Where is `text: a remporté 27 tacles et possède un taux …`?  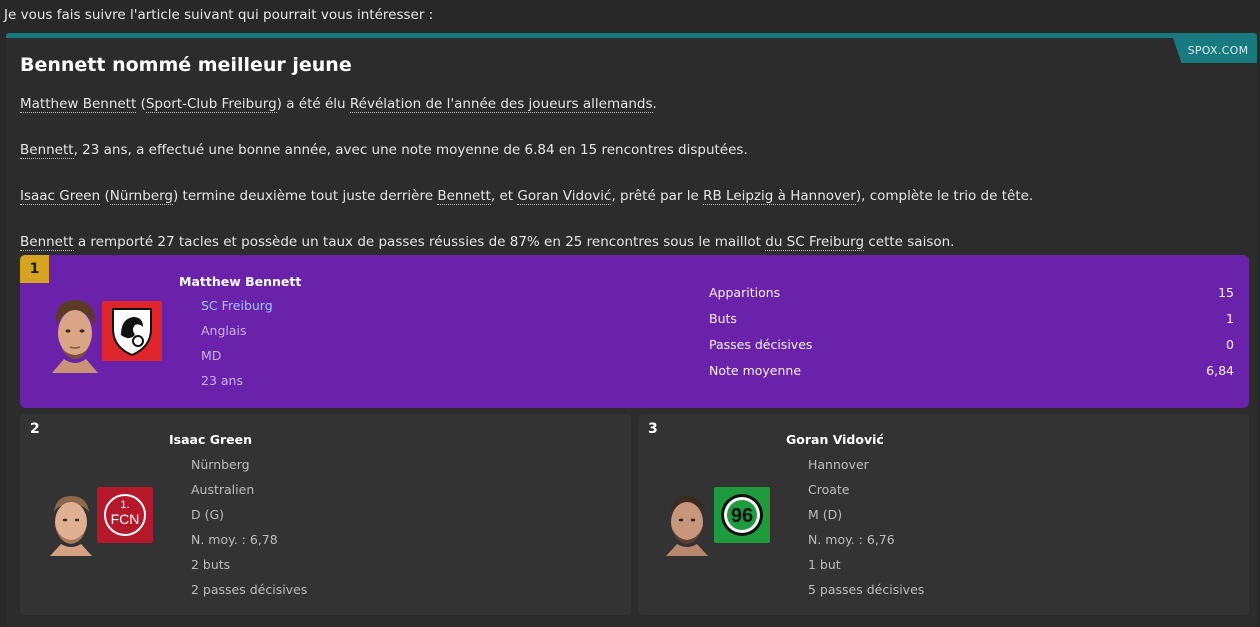 text: a remporté 27 tacles et possède un taux … is located at coordinates (419, 242).